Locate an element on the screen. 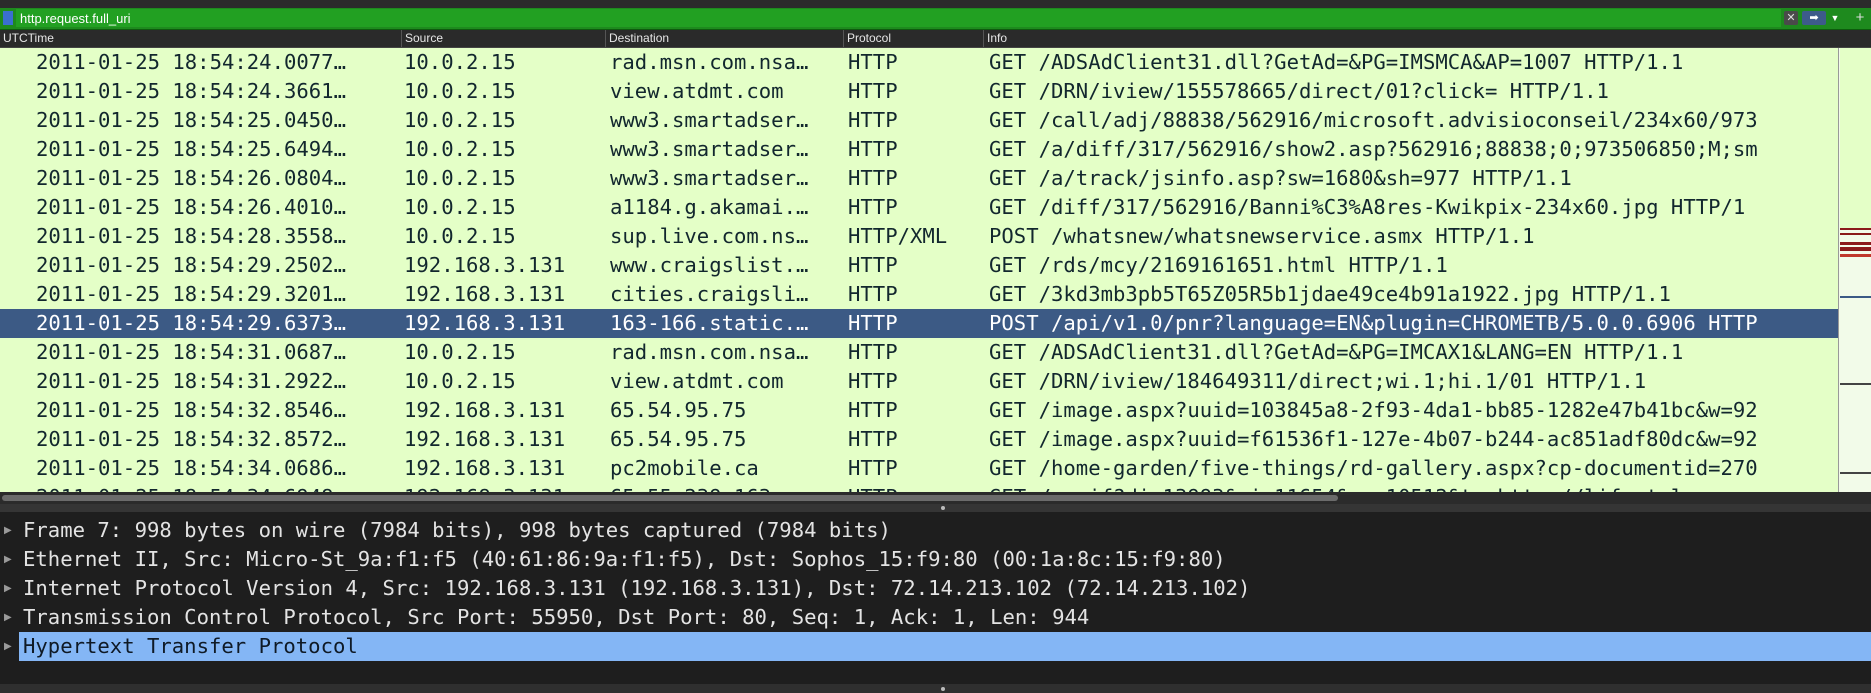 This screenshot has height=693, width=1871. column-header-destination: Destination is located at coordinates (725, 38).